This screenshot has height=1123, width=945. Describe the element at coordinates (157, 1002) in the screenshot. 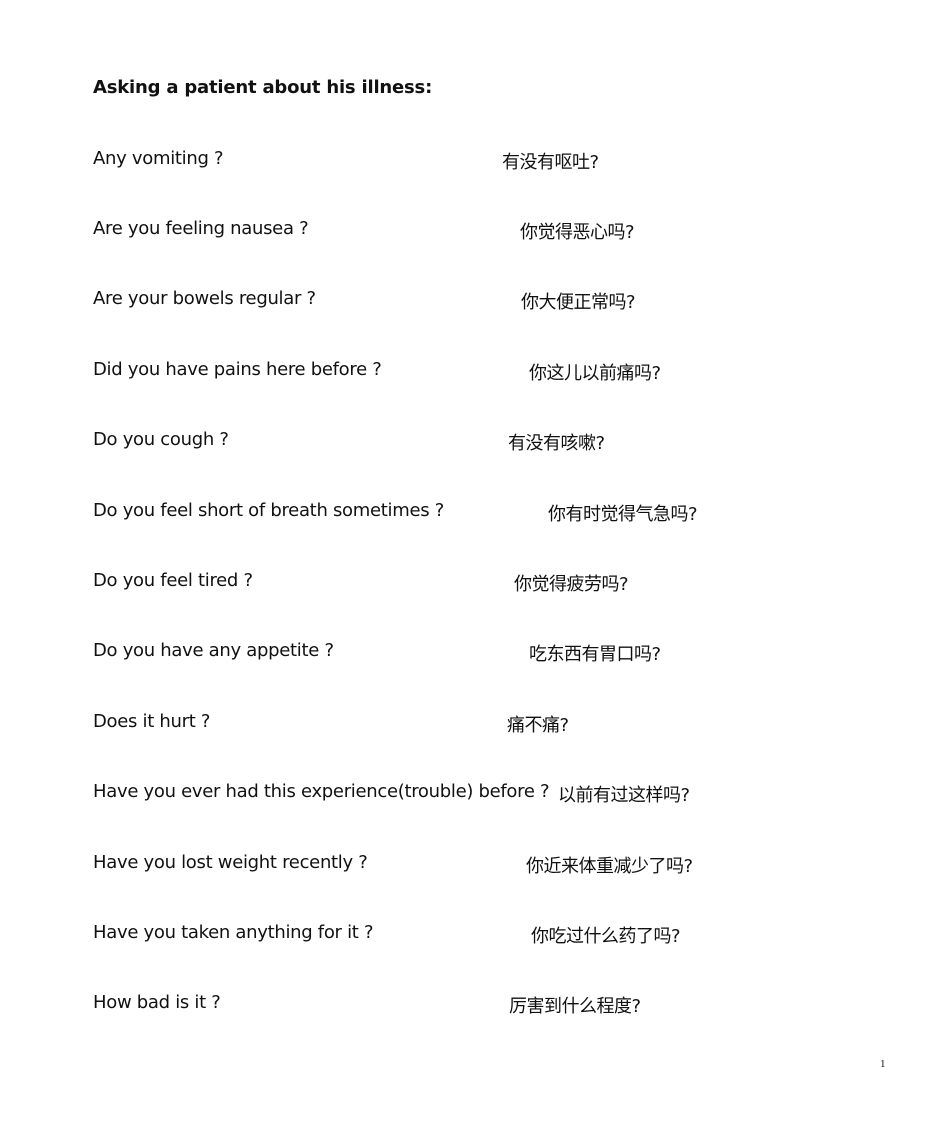

I see `english-phrase: How bad is it ?` at that location.